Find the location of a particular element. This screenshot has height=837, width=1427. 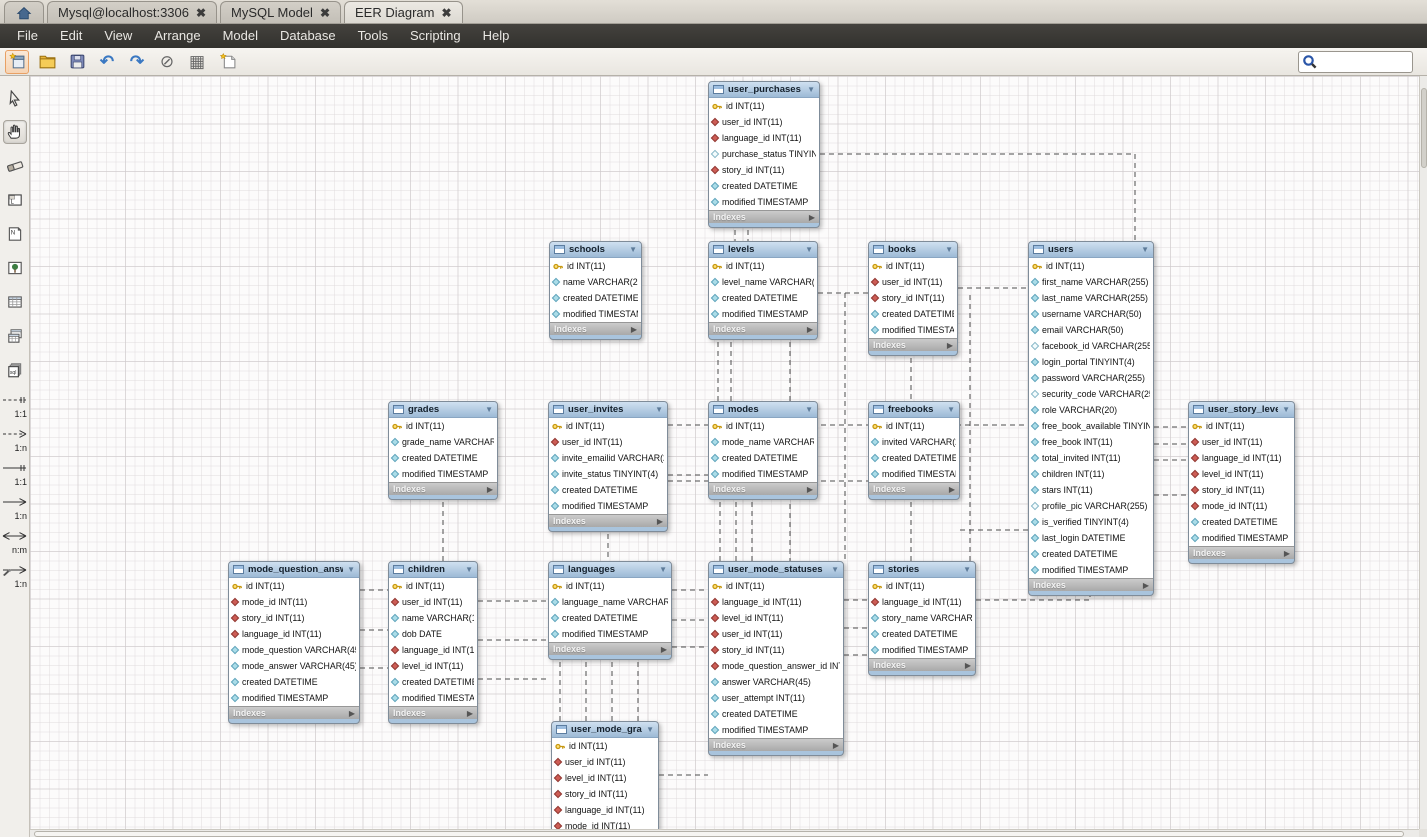

column-row: last_login DATETIME is located at coordinates (1091, 538).